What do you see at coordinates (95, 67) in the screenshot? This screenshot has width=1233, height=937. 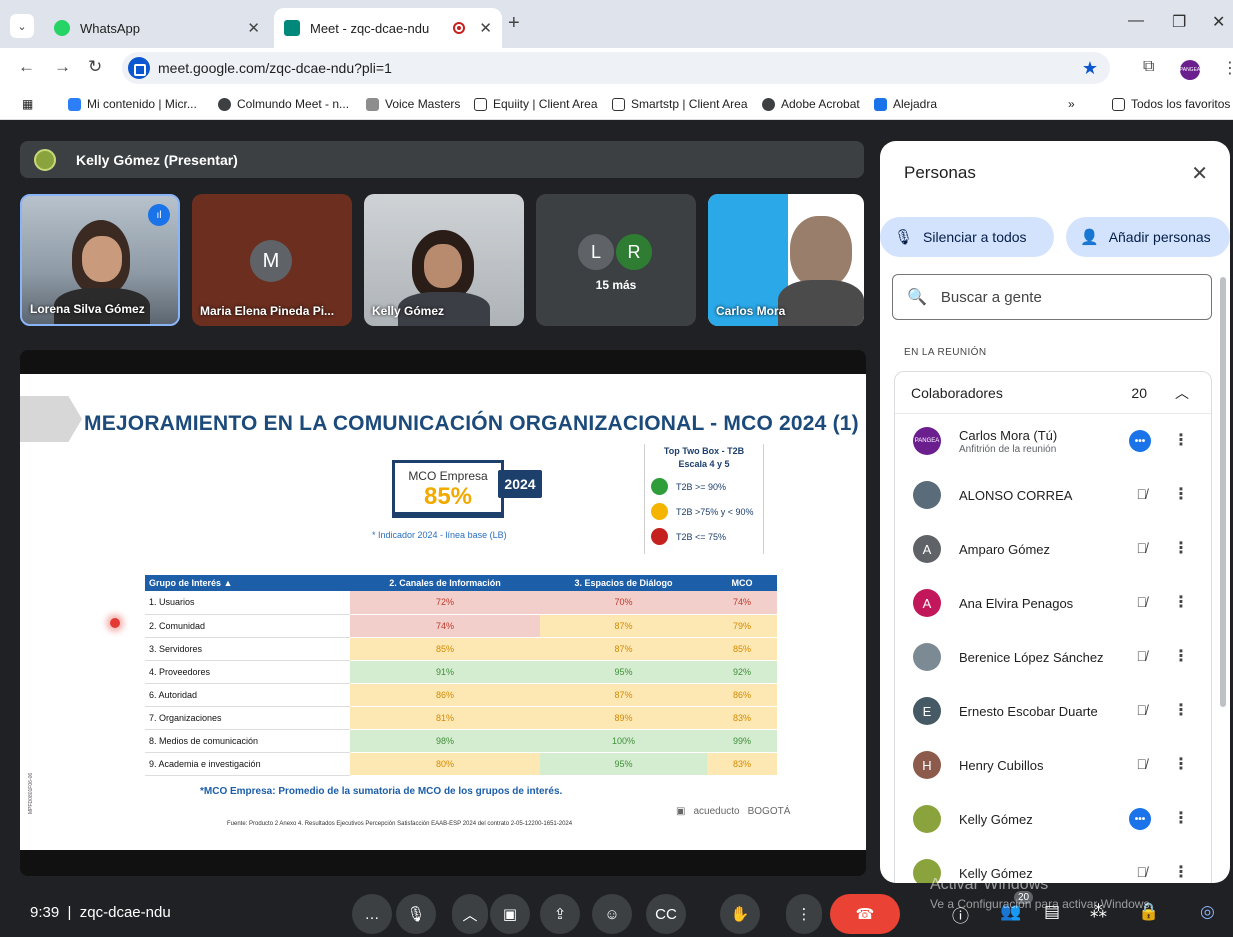 I see `reload-button: ↻` at bounding box center [95, 67].